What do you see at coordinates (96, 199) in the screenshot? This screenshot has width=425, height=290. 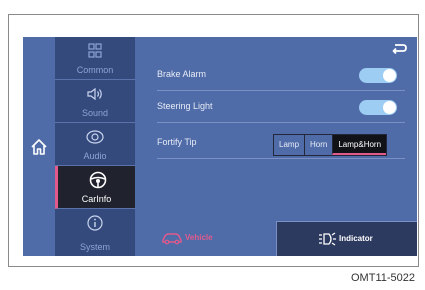 I see `sidebar-item-label: CarInfo` at bounding box center [96, 199].